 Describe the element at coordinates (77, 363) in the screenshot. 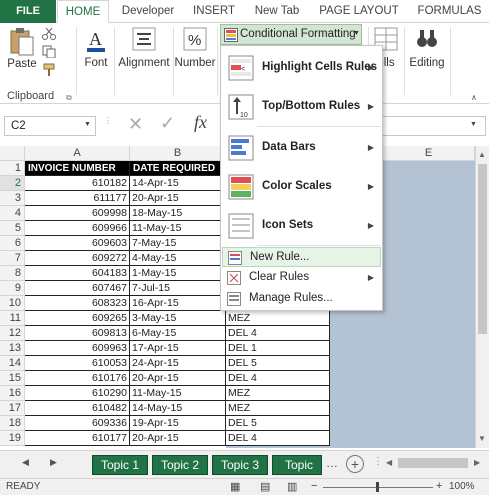

I see `cell-invoice-number: 610053` at that location.